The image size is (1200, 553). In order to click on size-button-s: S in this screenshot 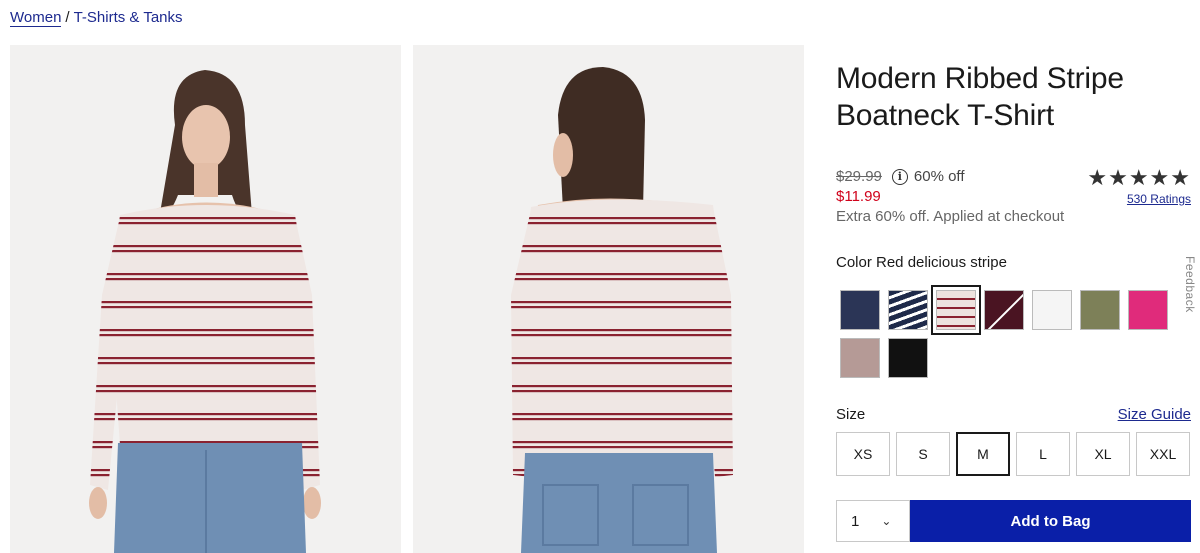, I will do `click(923, 454)`.